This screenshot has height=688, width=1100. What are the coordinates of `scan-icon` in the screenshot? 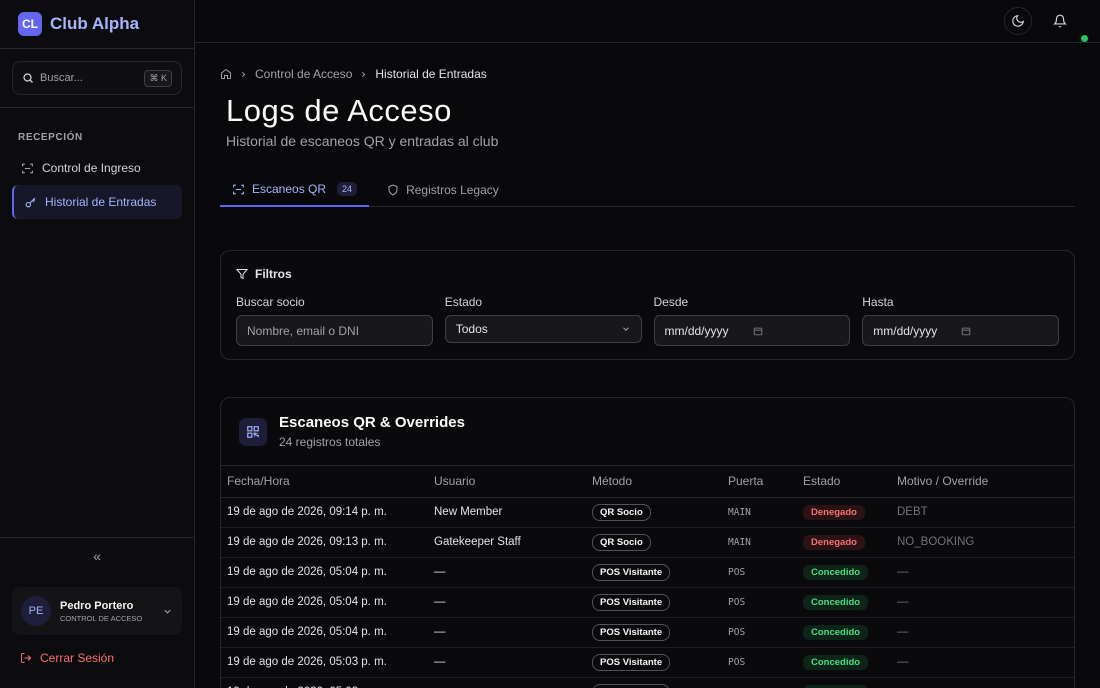 It's located at (238, 189).